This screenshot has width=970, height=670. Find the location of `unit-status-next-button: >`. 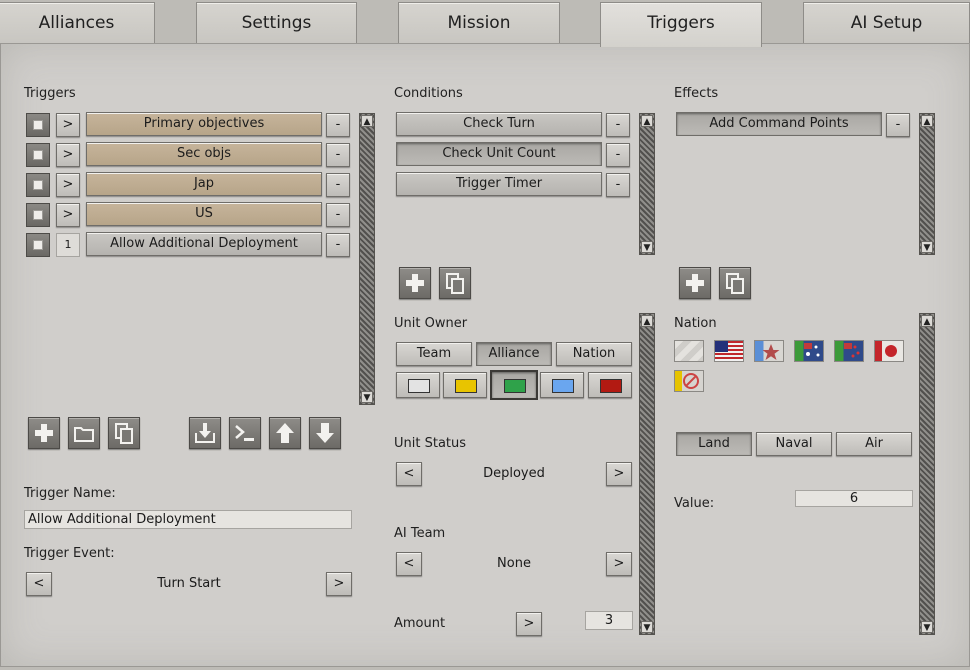

unit-status-next-button: > is located at coordinates (619, 474).